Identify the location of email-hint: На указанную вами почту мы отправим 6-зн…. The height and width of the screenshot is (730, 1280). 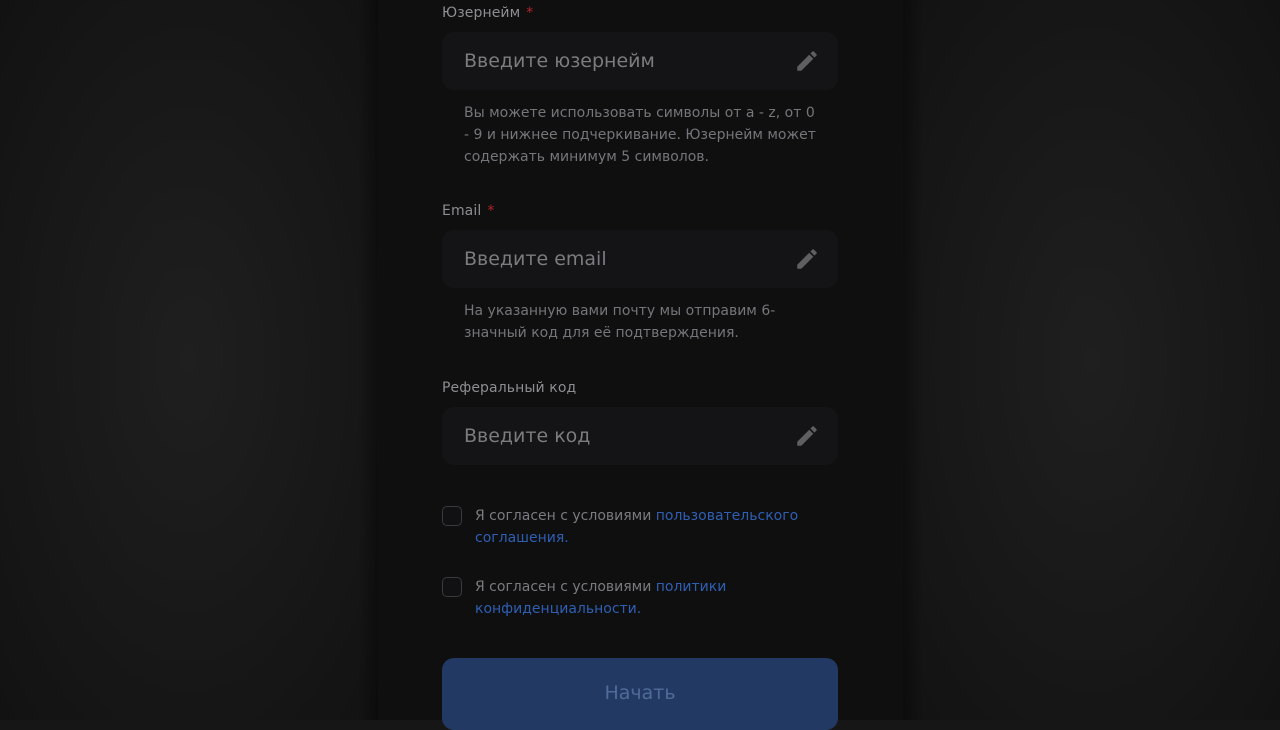
(620, 322).